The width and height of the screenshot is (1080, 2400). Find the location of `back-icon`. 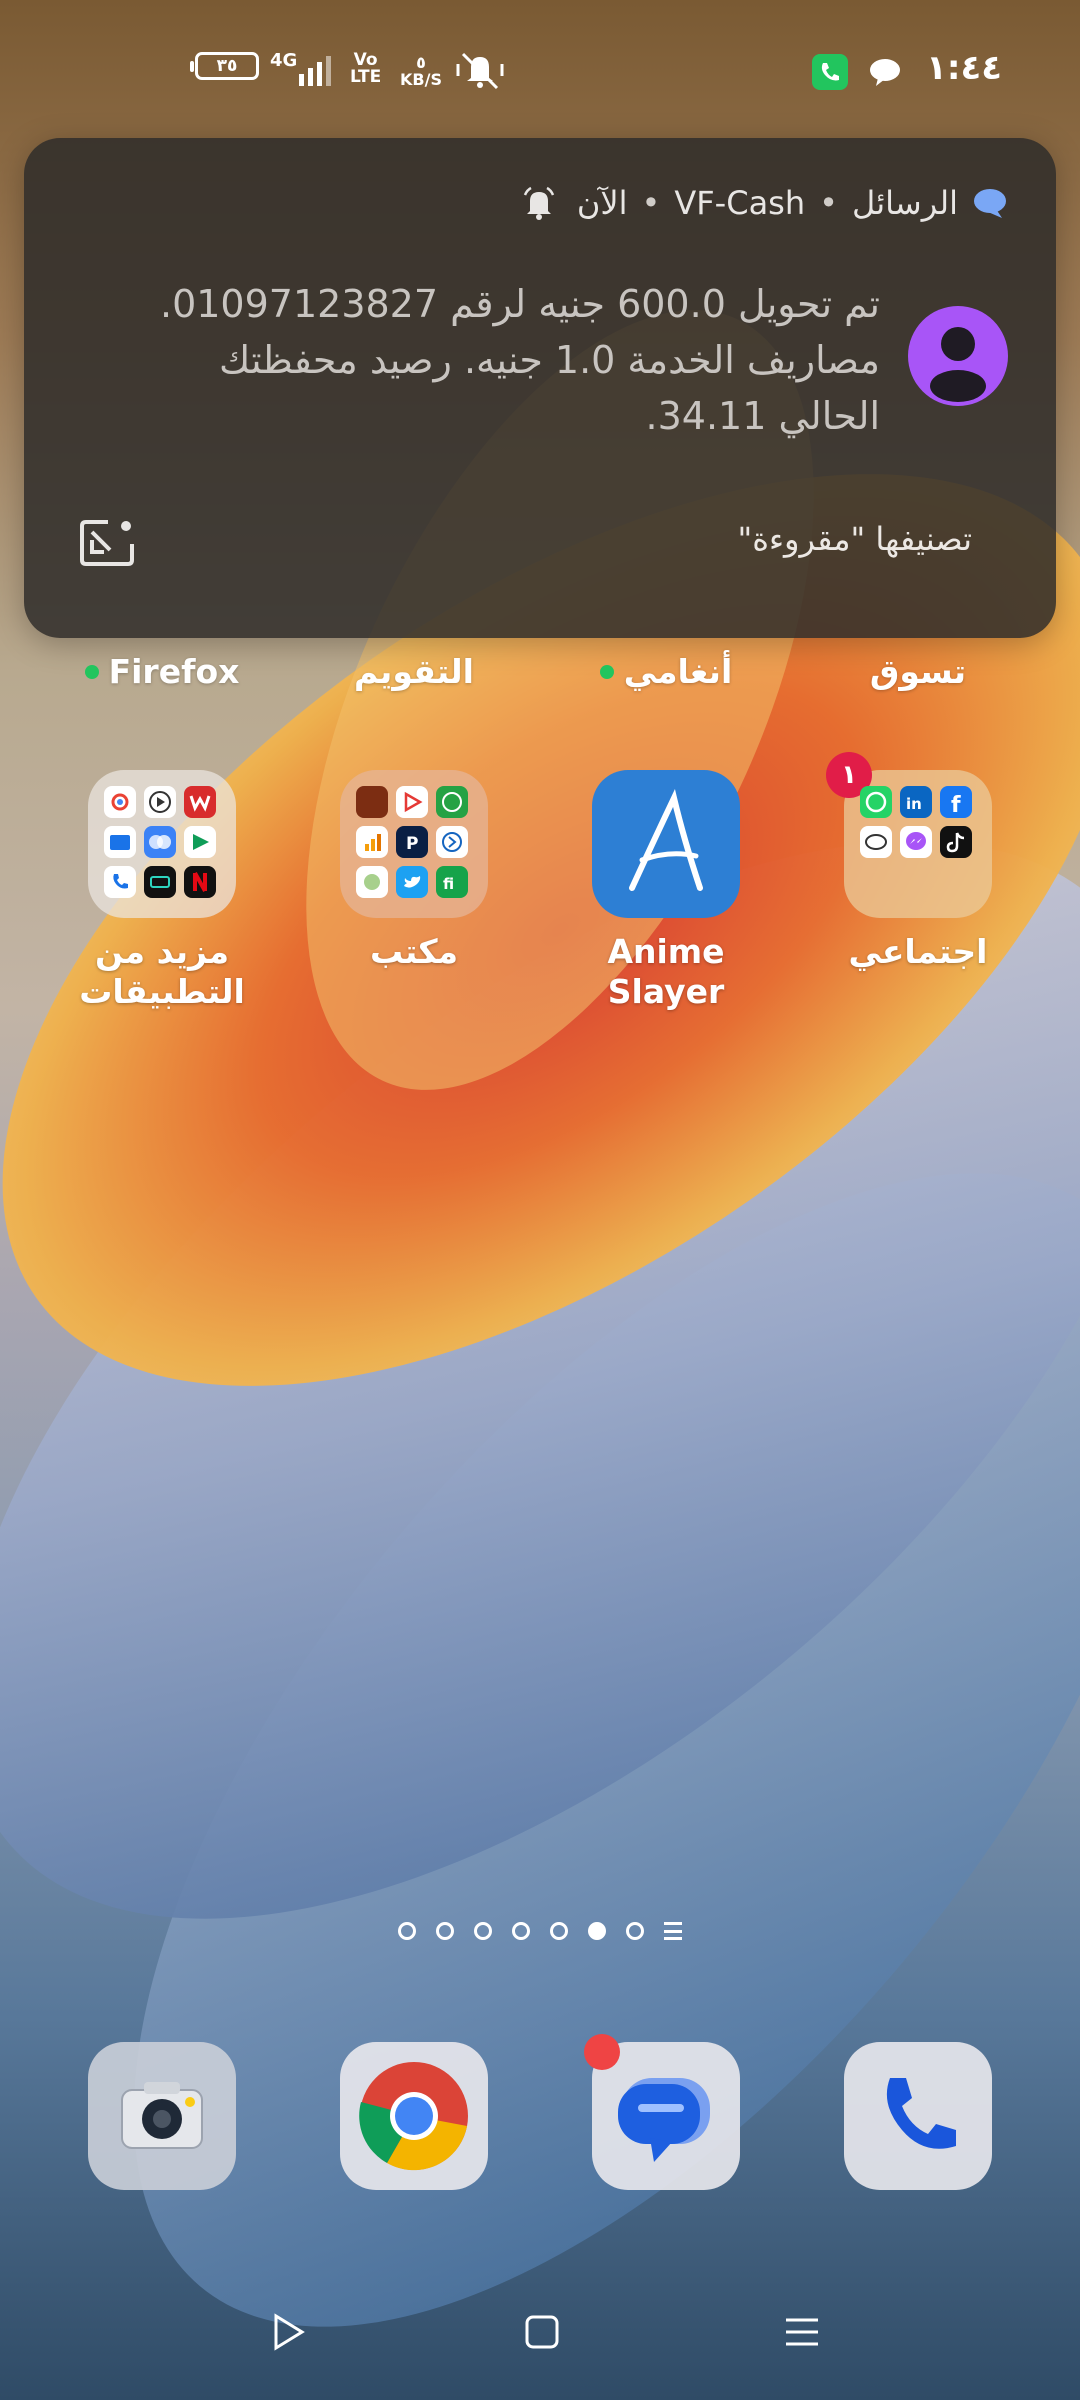

back-icon is located at coordinates (289, 2332).